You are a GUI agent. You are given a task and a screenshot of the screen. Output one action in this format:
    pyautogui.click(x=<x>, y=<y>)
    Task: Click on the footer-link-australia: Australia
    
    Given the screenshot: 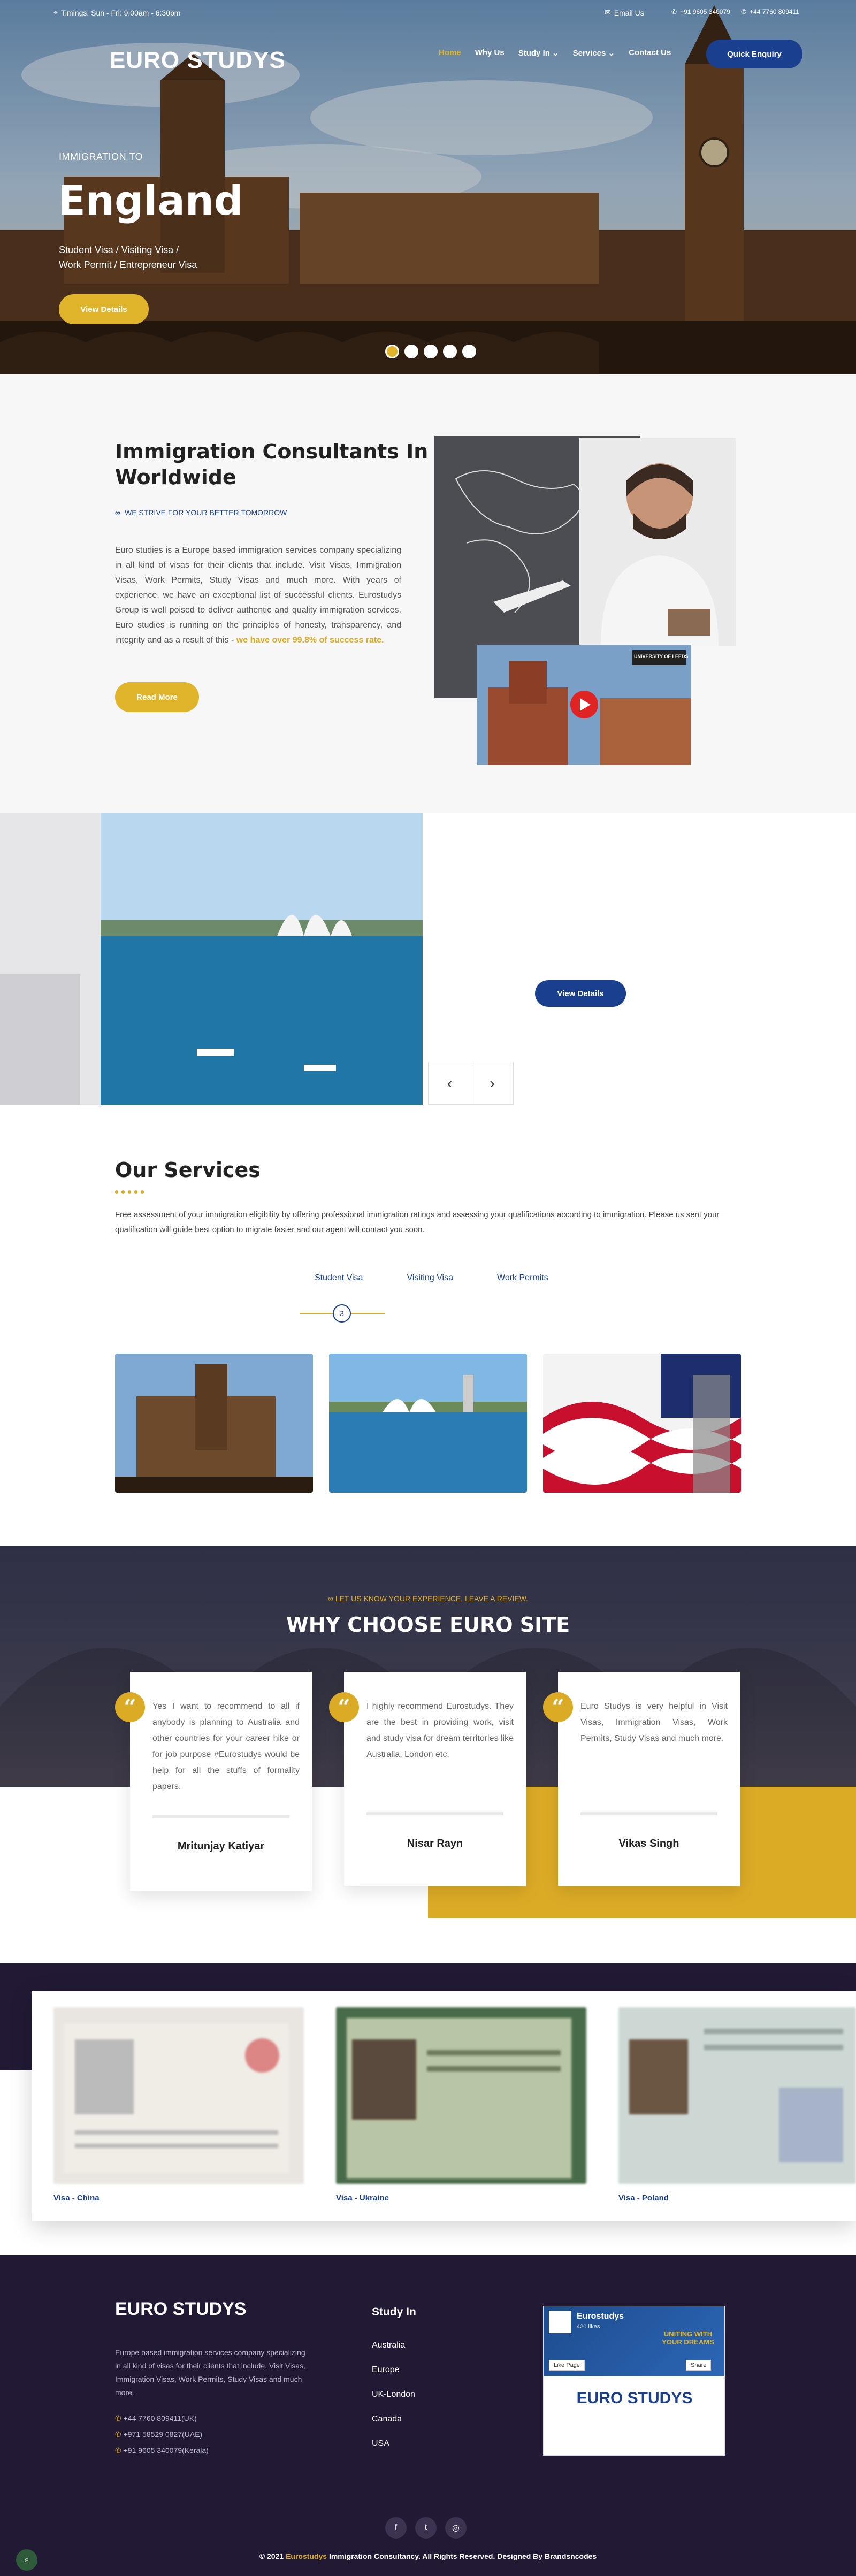 What is the action you would take?
    pyautogui.click(x=394, y=2345)
    